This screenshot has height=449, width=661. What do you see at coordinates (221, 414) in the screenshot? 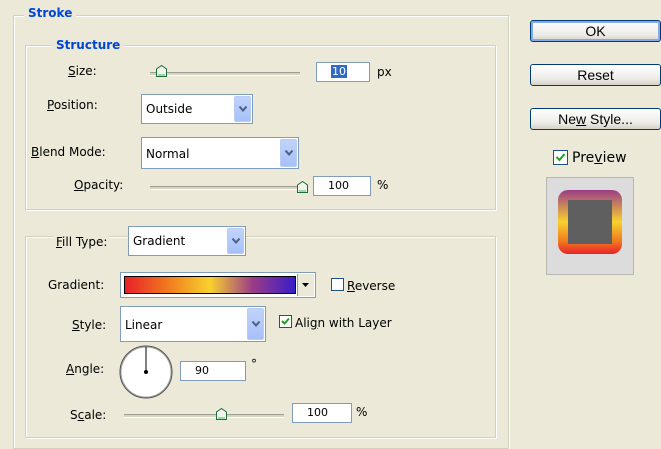
I see `scale-slider-thumb` at bounding box center [221, 414].